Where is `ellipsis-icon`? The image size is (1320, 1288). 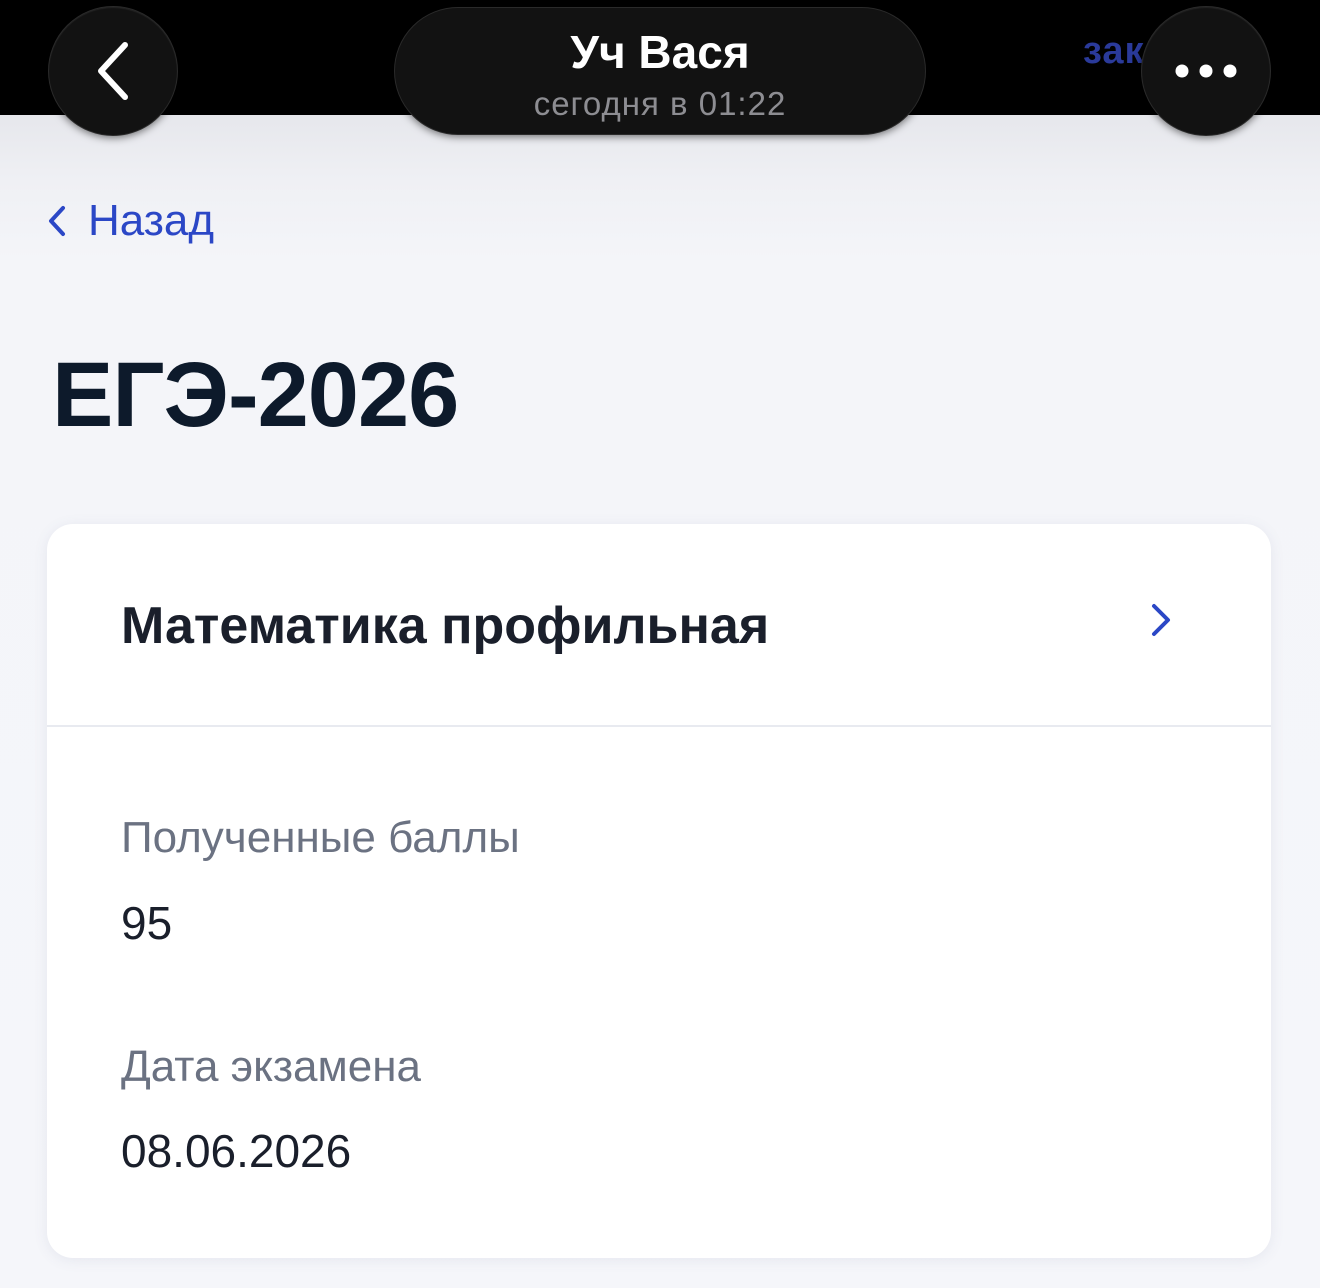 ellipsis-icon is located at coordinates (1206, 71).